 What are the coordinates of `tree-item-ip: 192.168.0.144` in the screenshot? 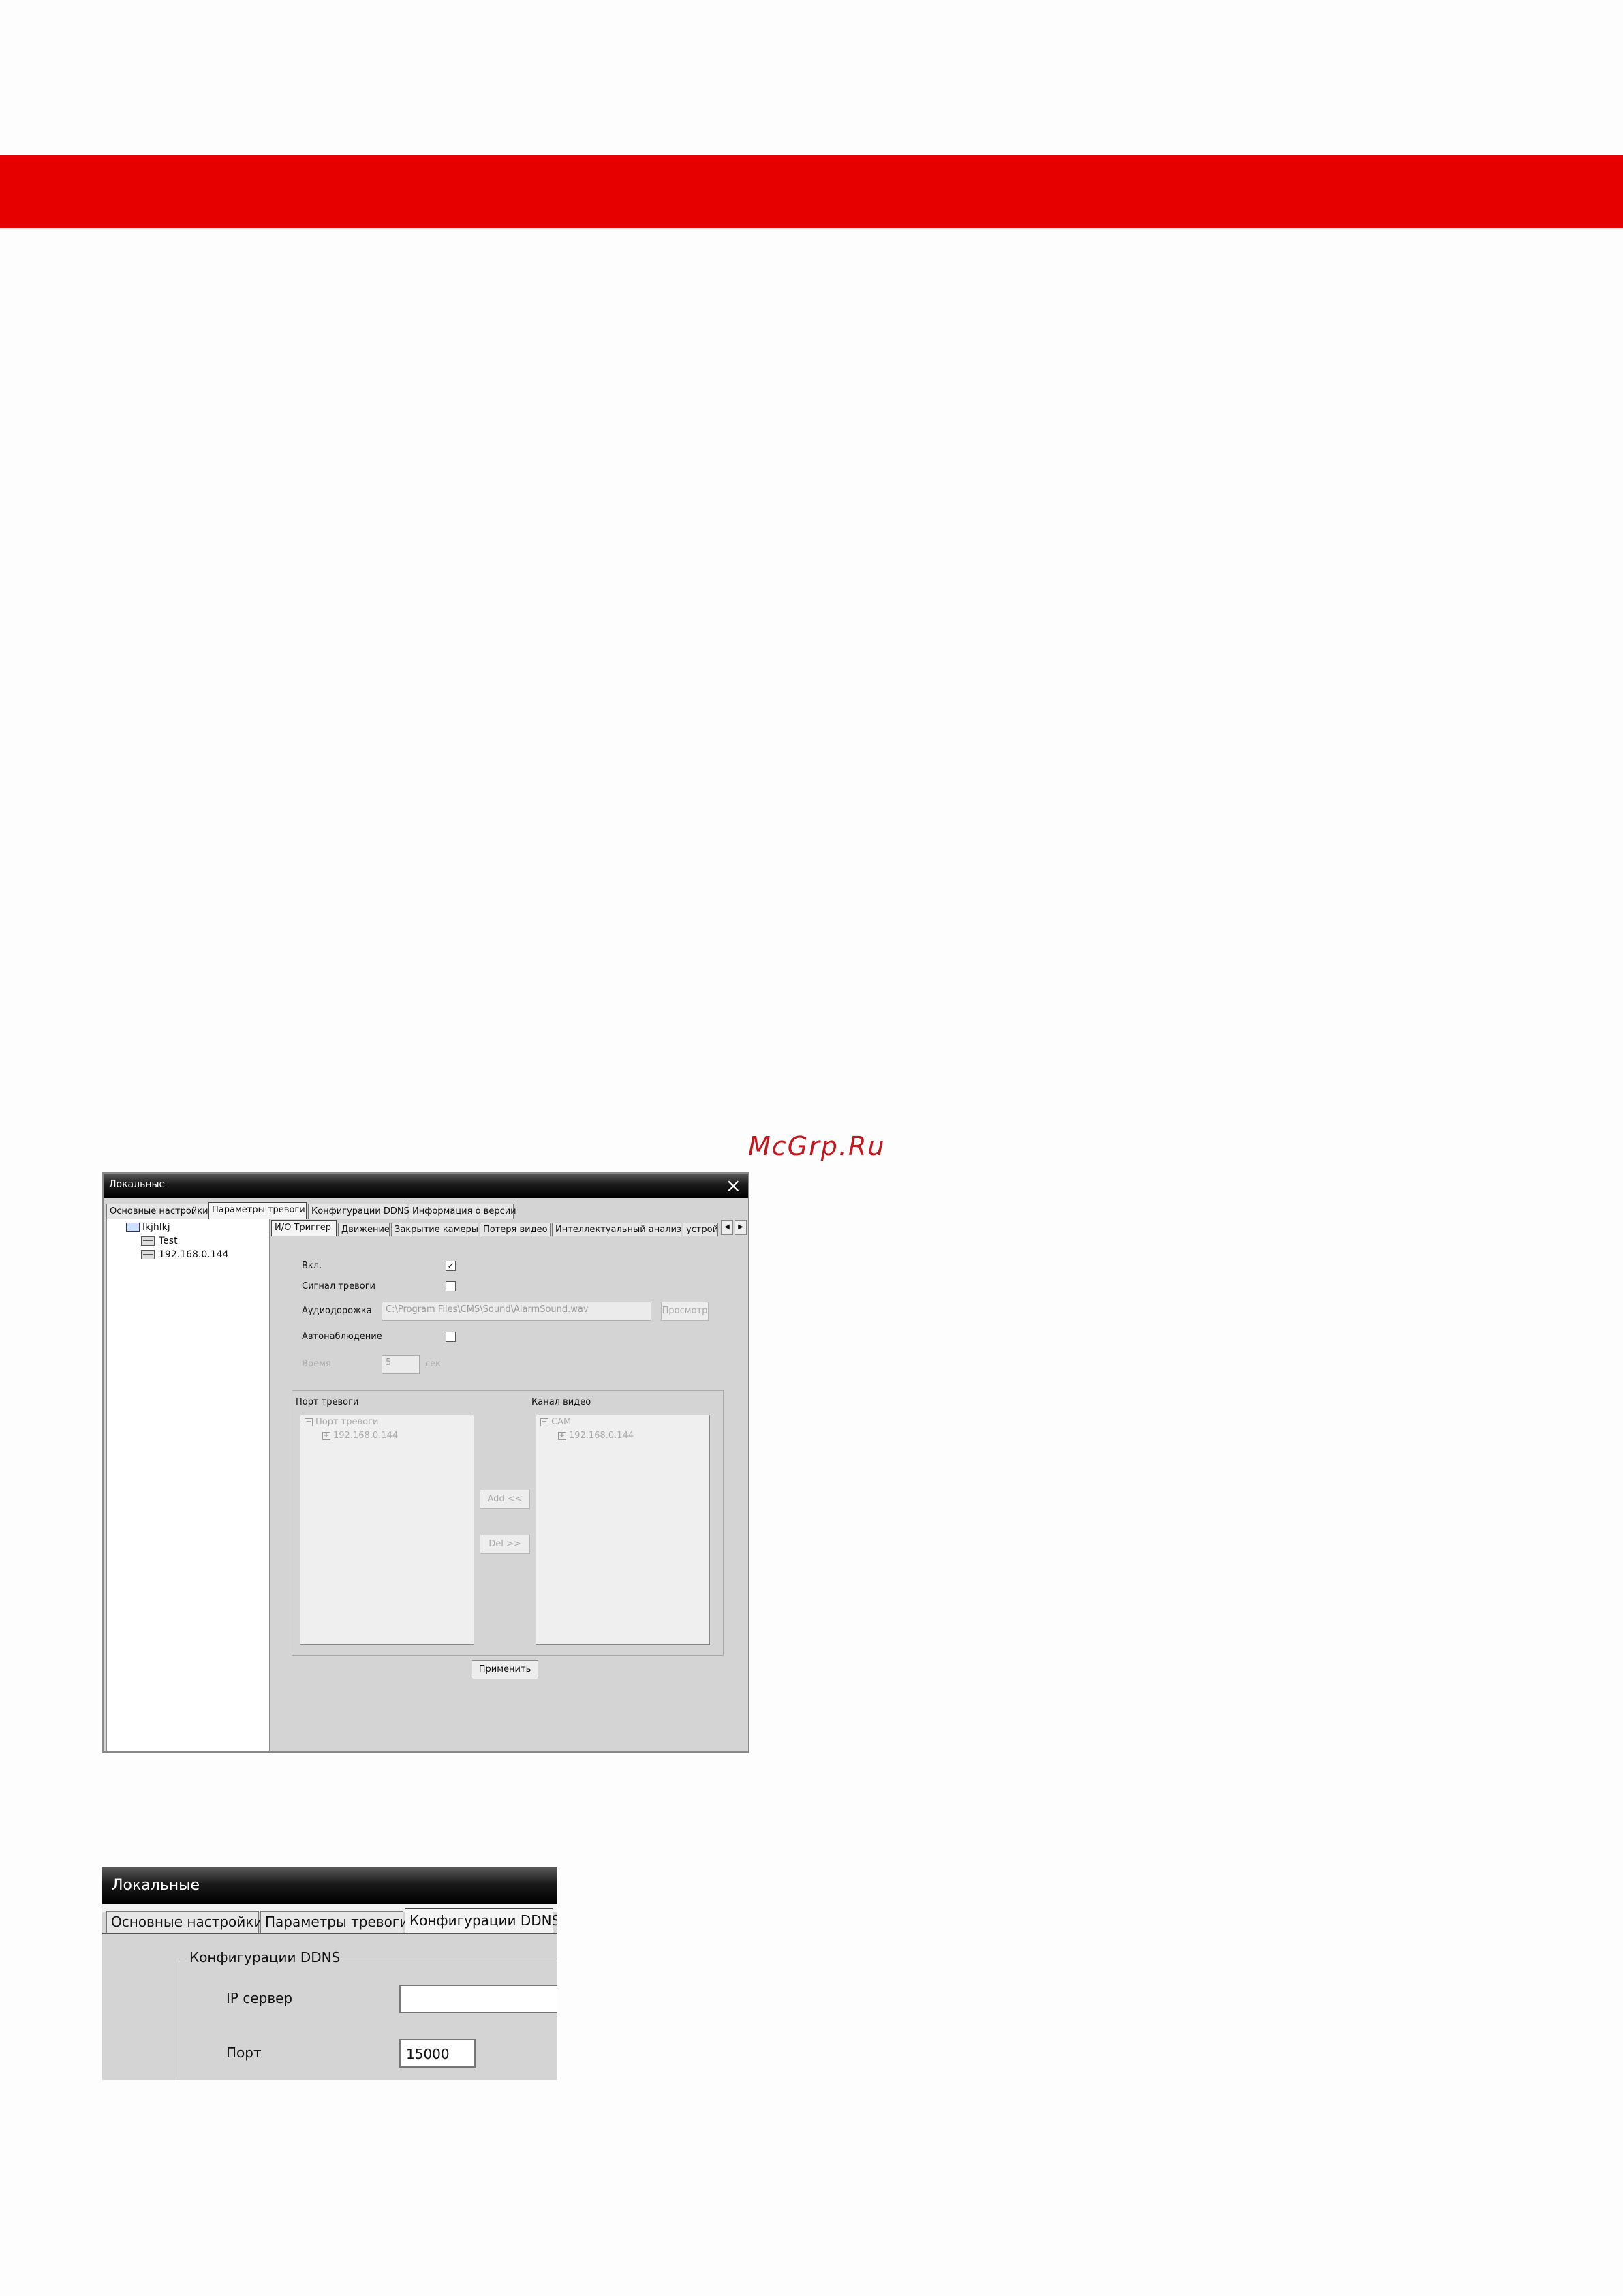 It's located at (184, 1255).